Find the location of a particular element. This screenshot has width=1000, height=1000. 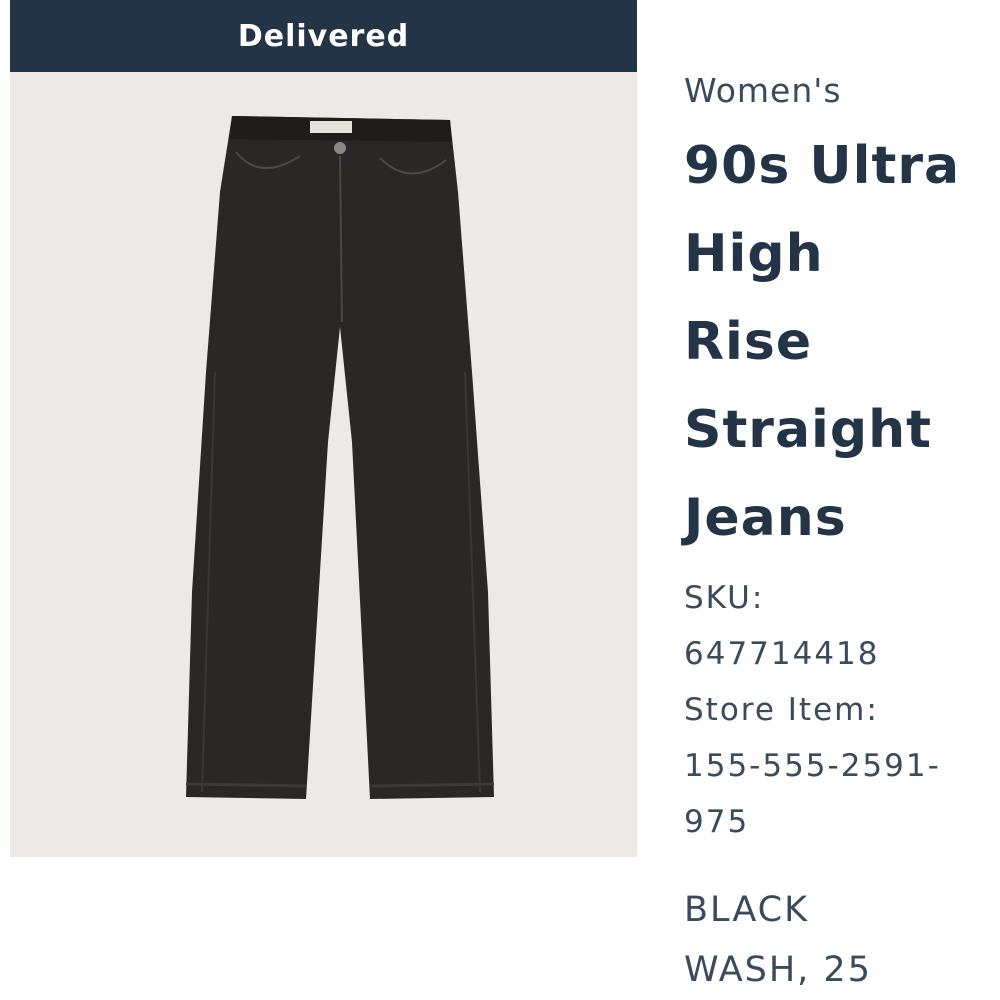

delivery-status-banner: Delivered is located at coordinates (323, 36).